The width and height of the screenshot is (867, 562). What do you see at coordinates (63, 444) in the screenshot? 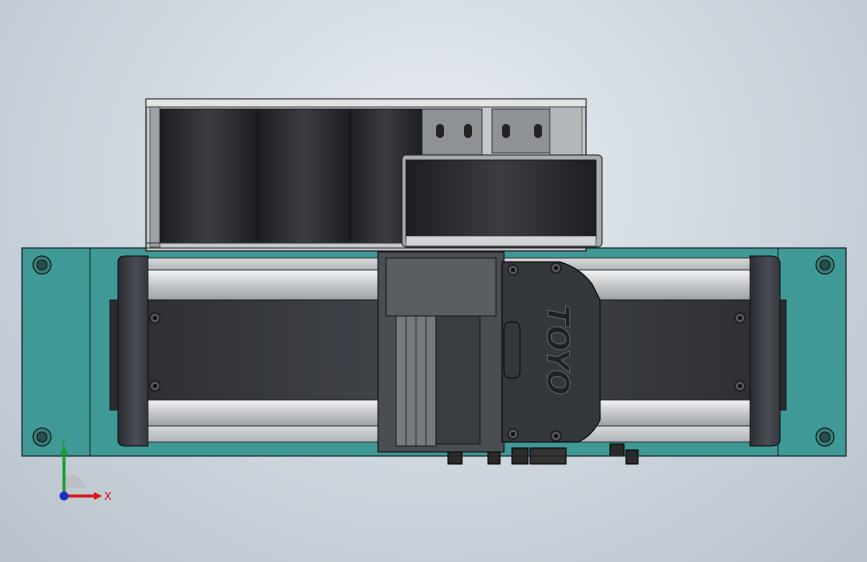
I see `y-axis-label: Y` at bounding box center [63, 444].